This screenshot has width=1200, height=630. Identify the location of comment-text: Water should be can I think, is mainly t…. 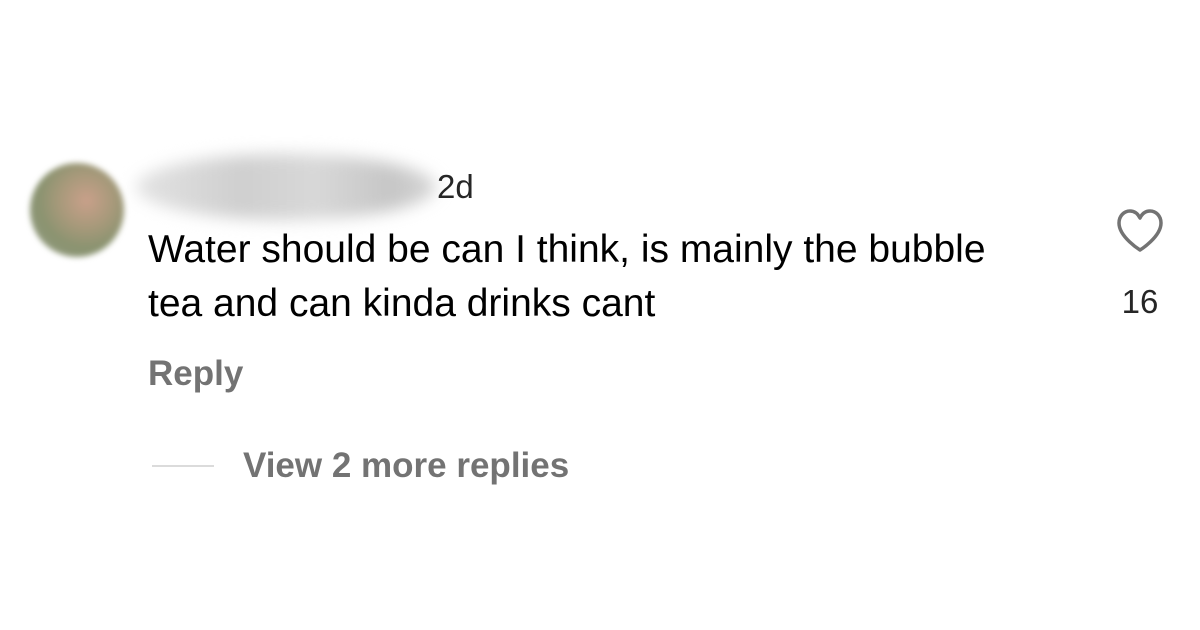
(567, 276).